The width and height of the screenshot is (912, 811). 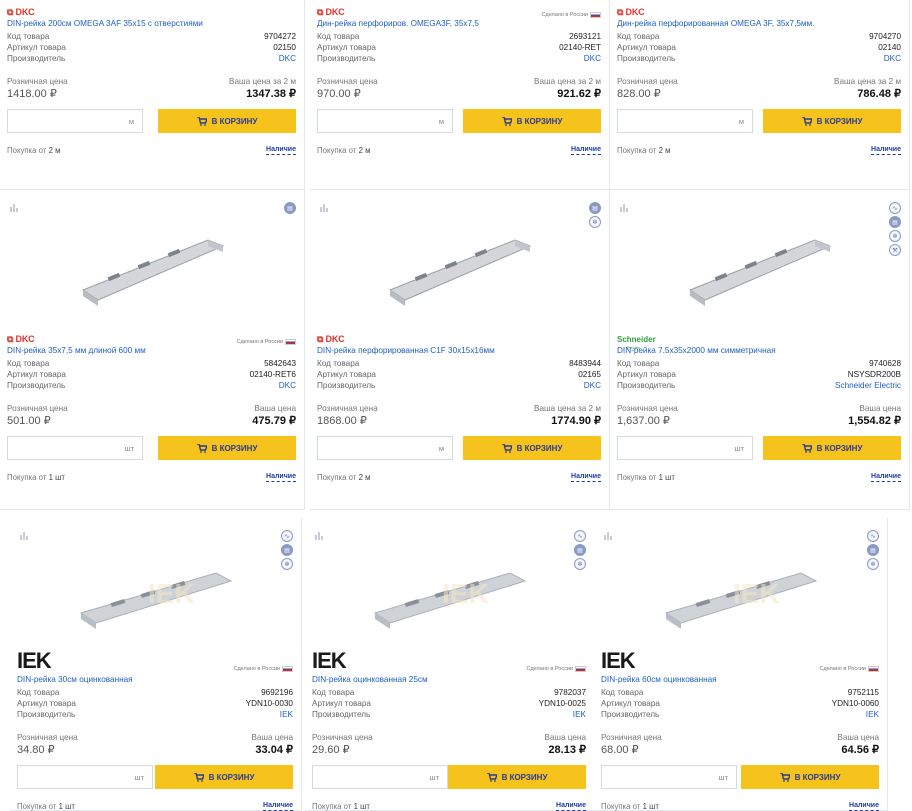 I want to click on price-labels: Розничная цена Ваша цена за 2 м, so click(x=151, y=81).